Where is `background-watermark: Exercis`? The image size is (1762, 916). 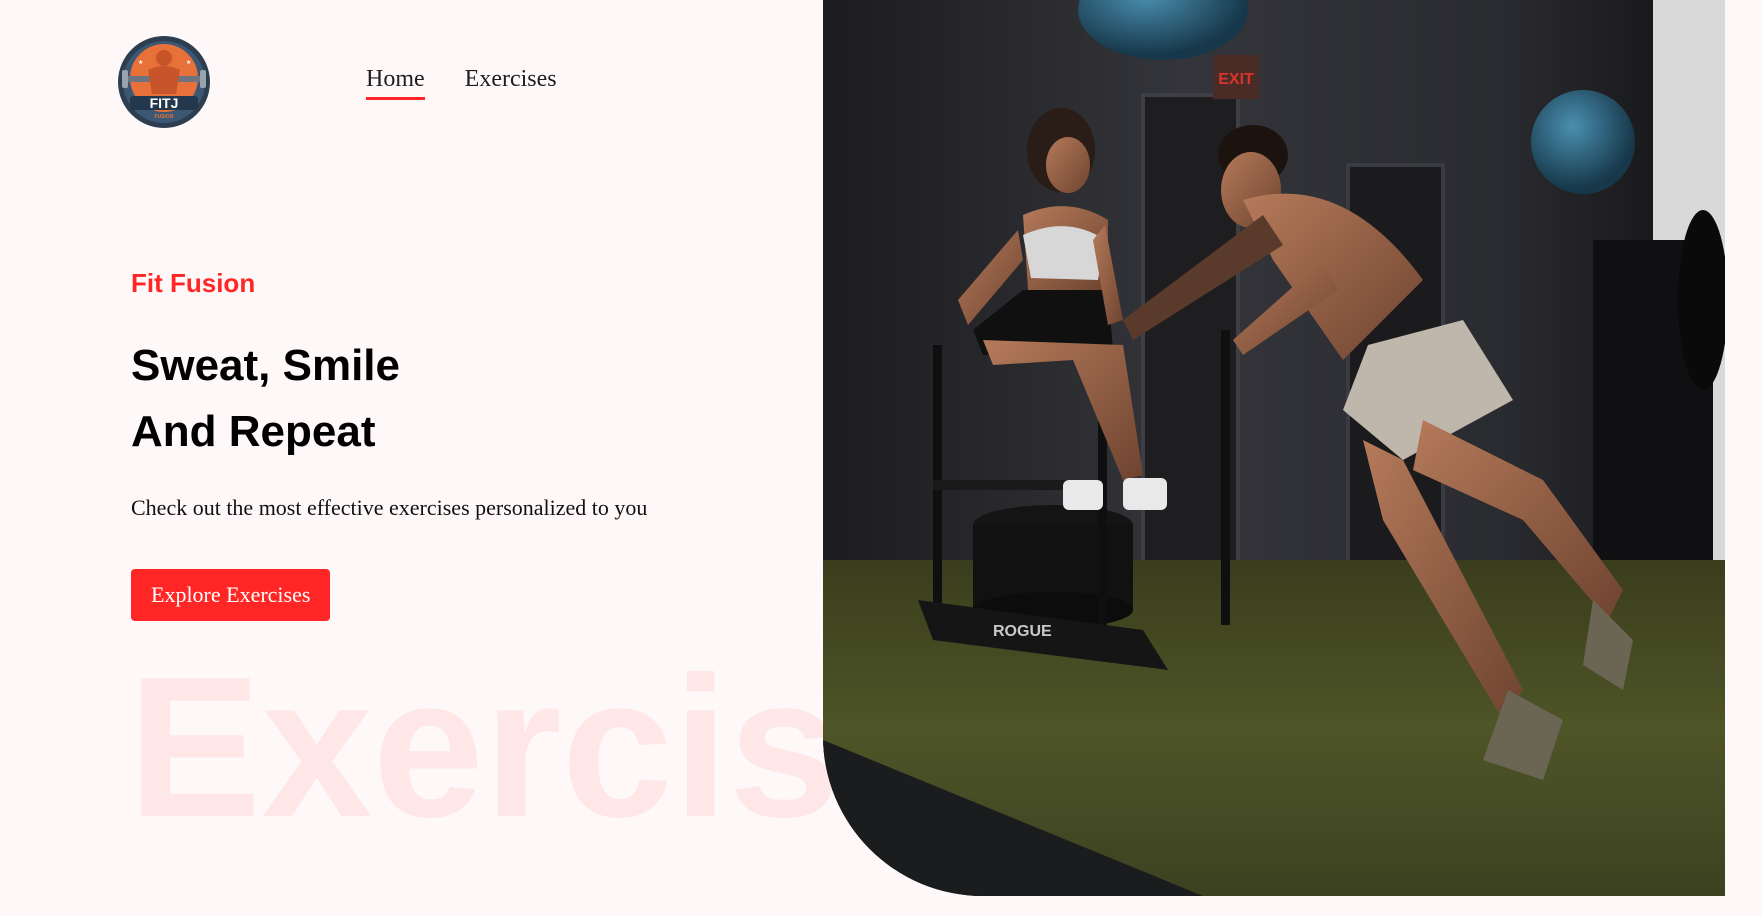
background-watermark: Exercis is located at coordinates (484, 747).